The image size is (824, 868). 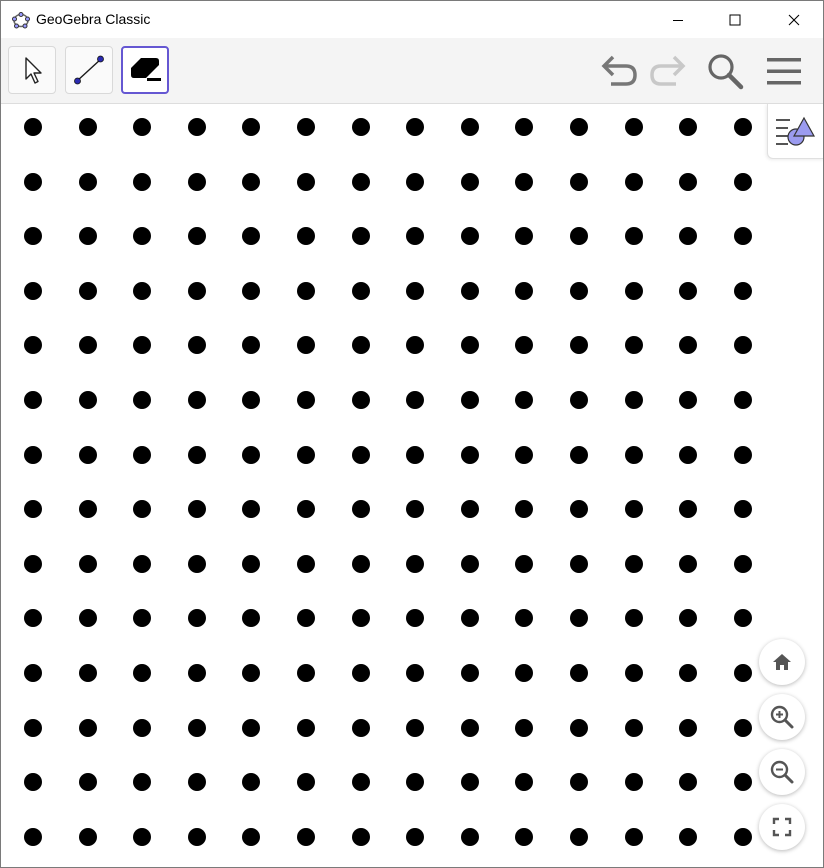 What do you see at coordinates (735, 19) in the screenshot?
I see `maximize-button` at bounding box center [735, 19].